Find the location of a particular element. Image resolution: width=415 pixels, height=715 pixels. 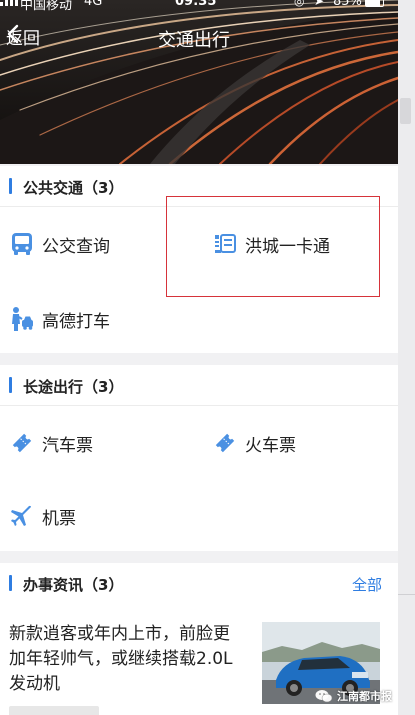

train-ticket-item: 火车票 is located at coordinates (254, 443).